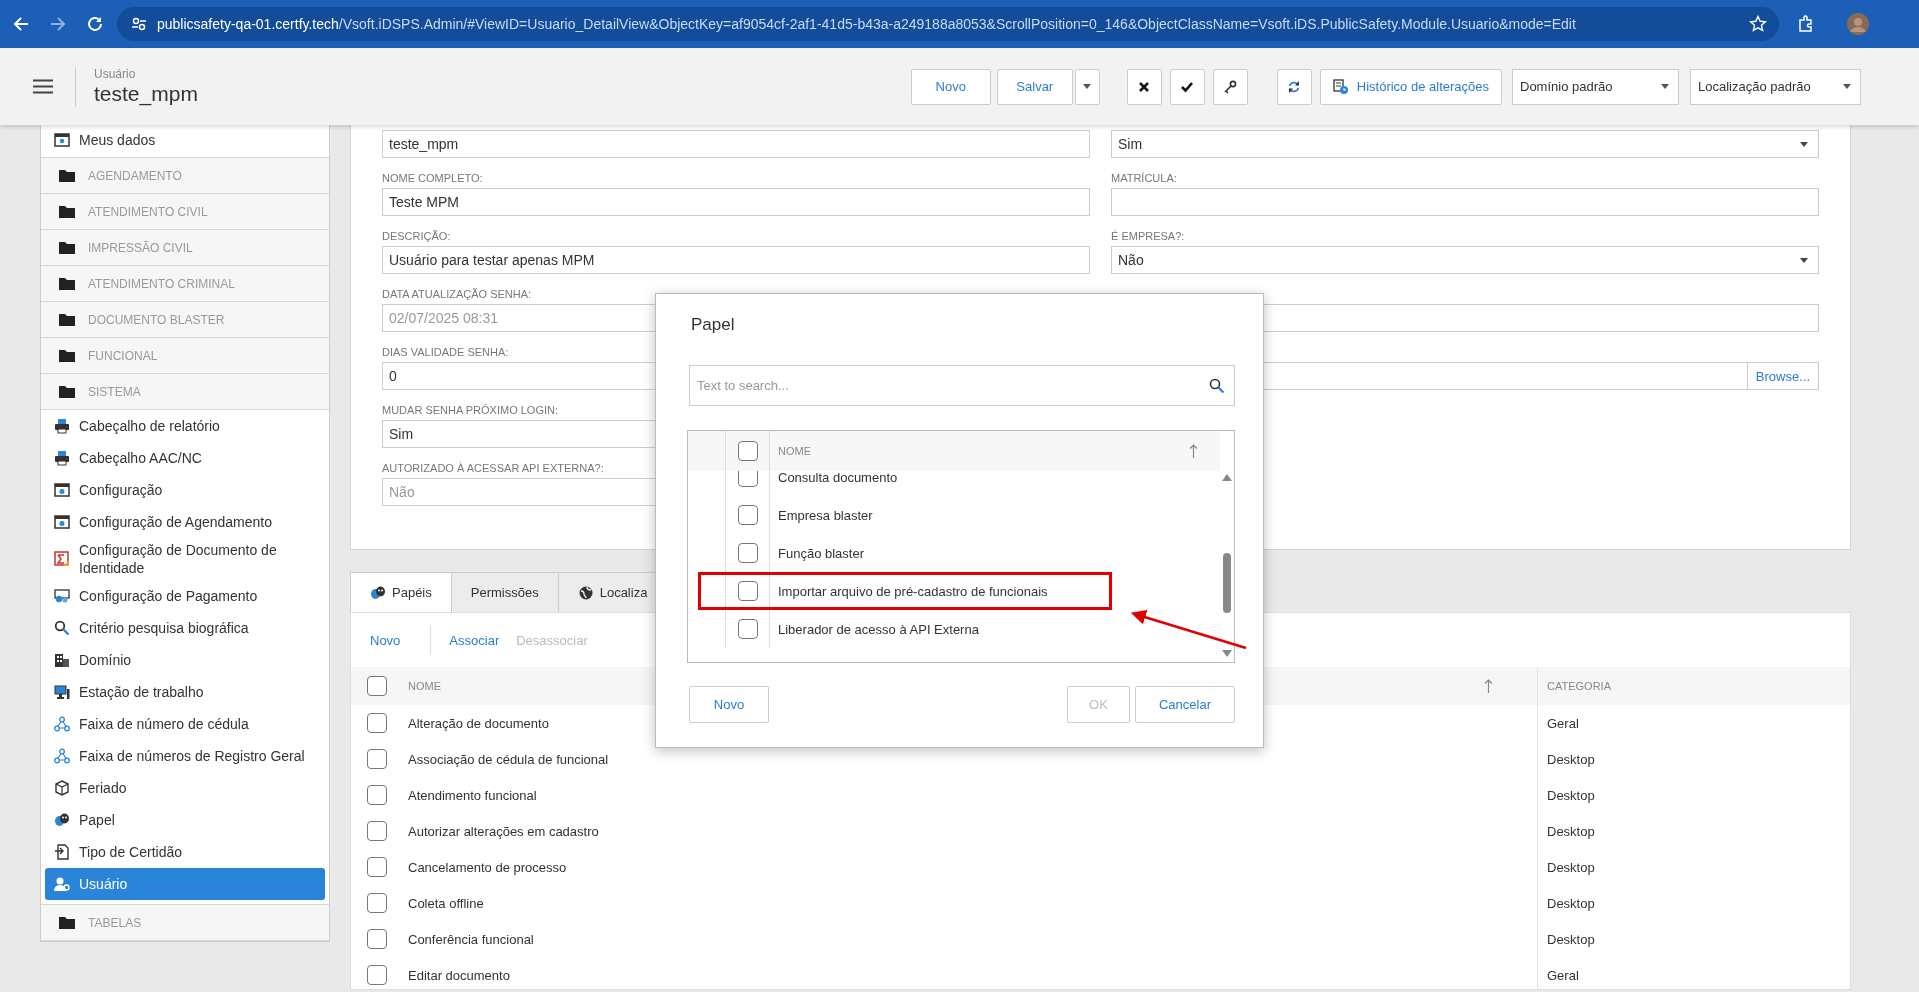  I want to click on text-field: Teste MPM, so click(736, 202).